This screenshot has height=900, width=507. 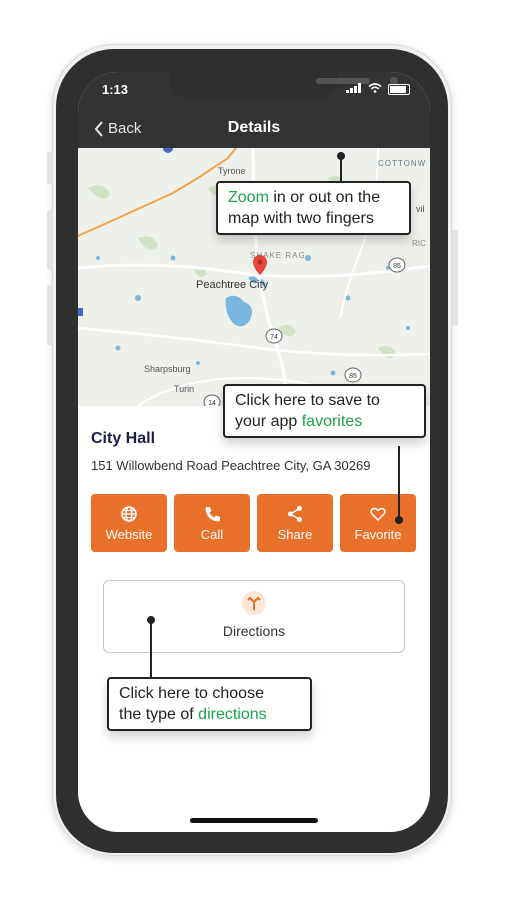 What do you see at coordinates (402, 163) in the screenshot?
I see `map-label-cottonwood: COTTONW` at bounding box center [402, 163].